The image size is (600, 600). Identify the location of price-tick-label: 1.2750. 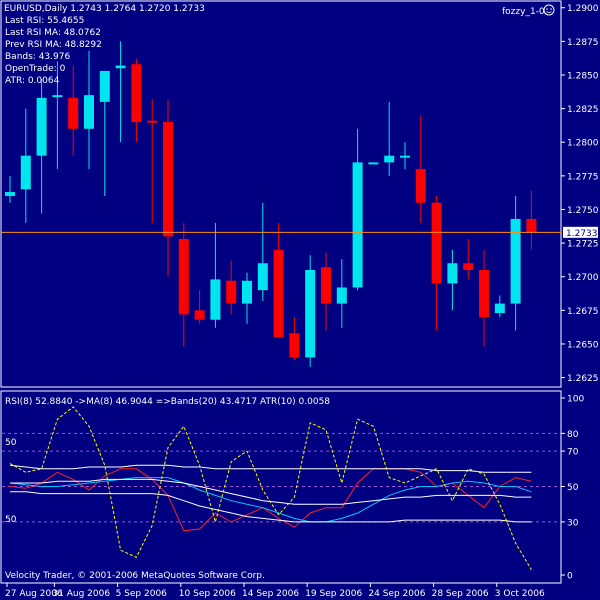
(583, 211).